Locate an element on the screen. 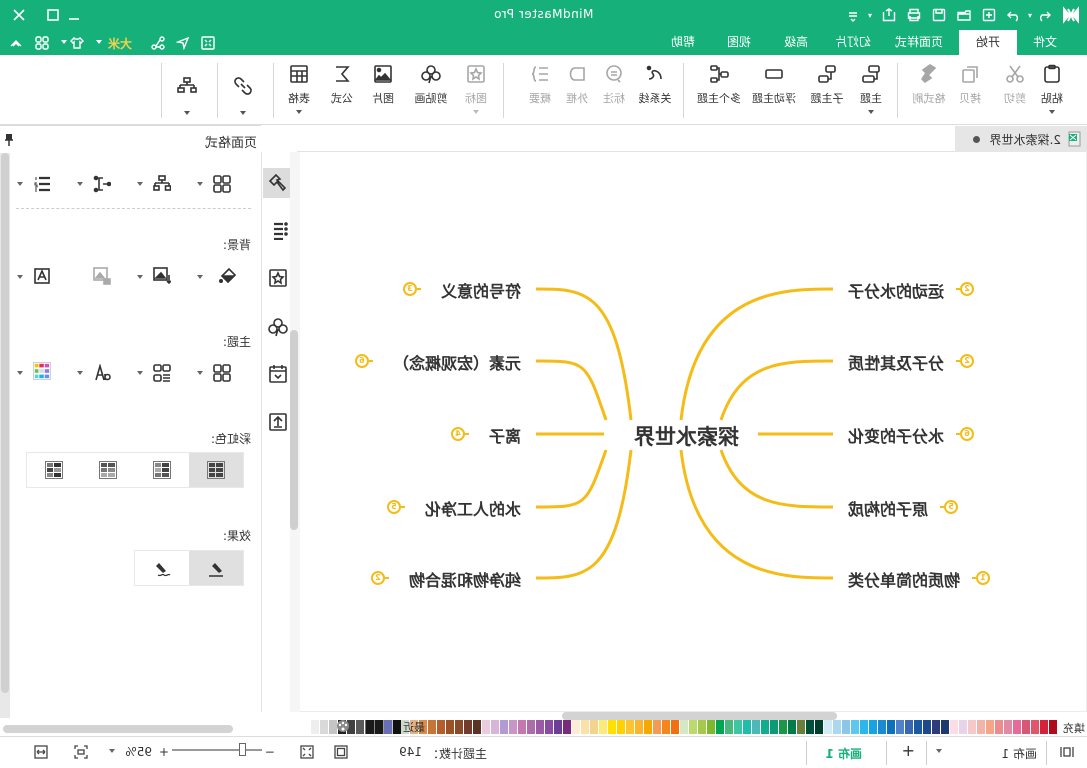 The width and height of the screenshot is (1087, 768). relationship-button: 关系线 is located at coordinates (655, 84).